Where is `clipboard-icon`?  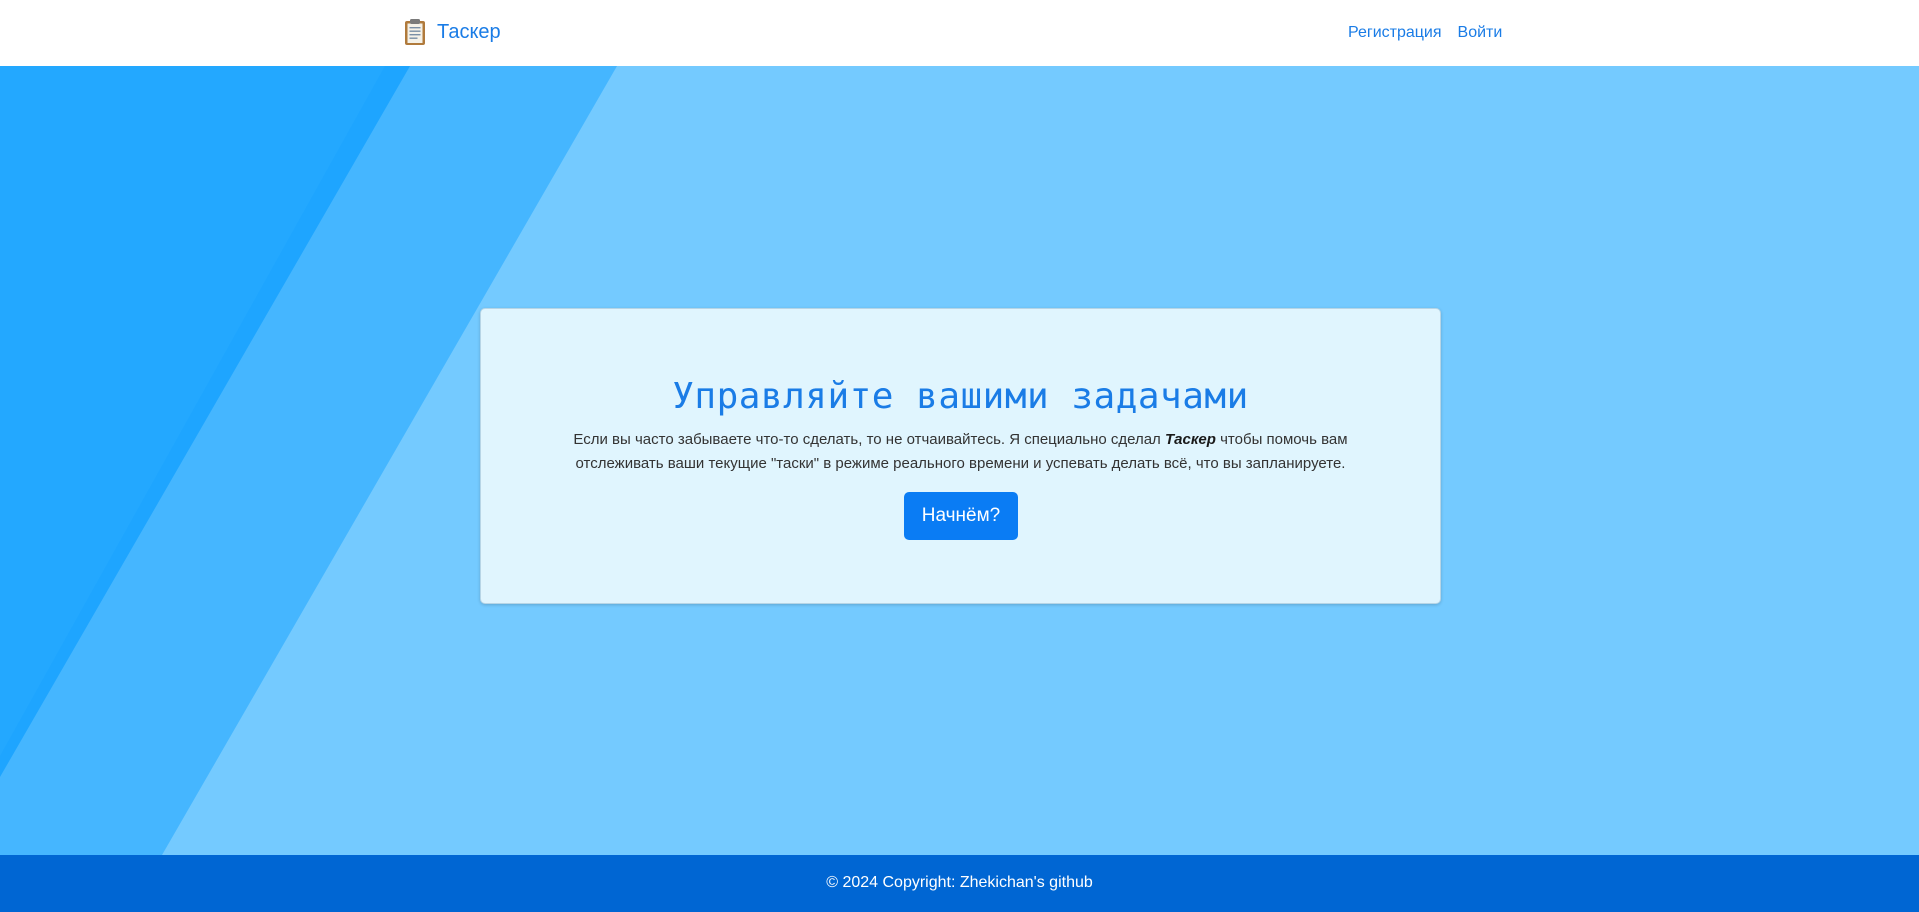
clipboard-icon is located at coordinates (415, 32).